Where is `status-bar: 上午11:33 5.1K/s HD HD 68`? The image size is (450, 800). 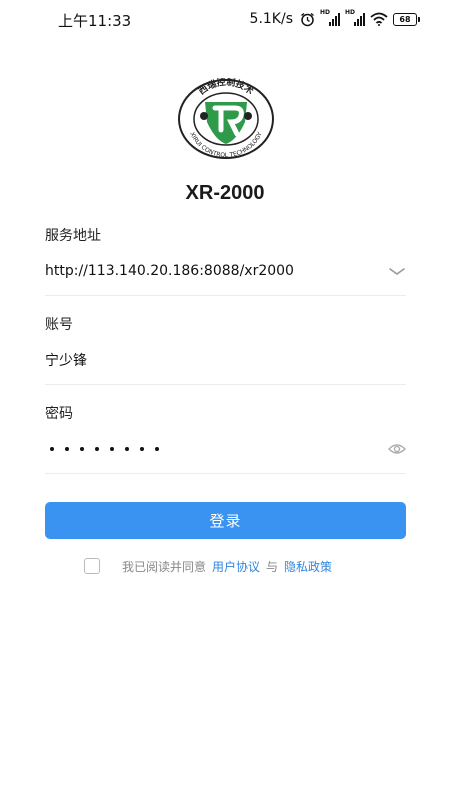 status-bar: 上午11:33 5.1K/s HD HD 68 is located at coordinates (225, 19).